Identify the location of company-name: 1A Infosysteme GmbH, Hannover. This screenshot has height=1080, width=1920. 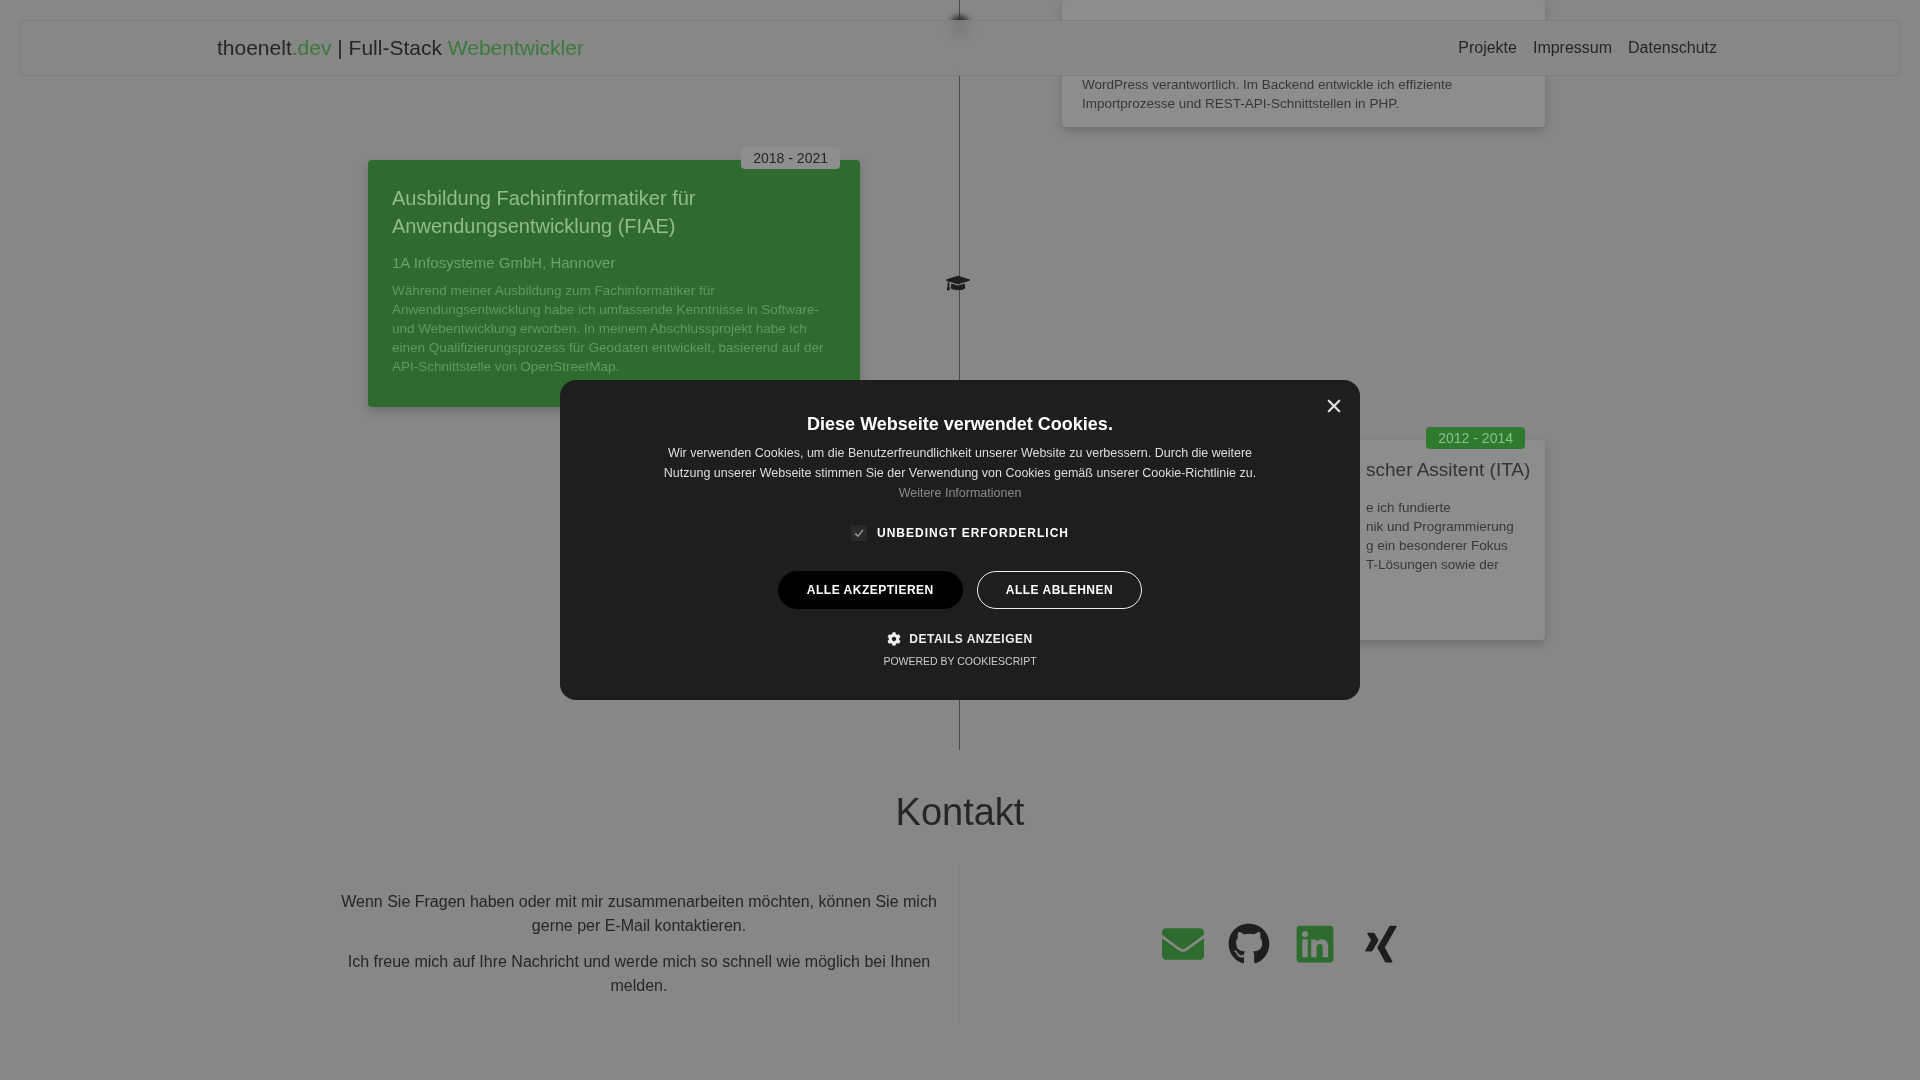
(504, 262).